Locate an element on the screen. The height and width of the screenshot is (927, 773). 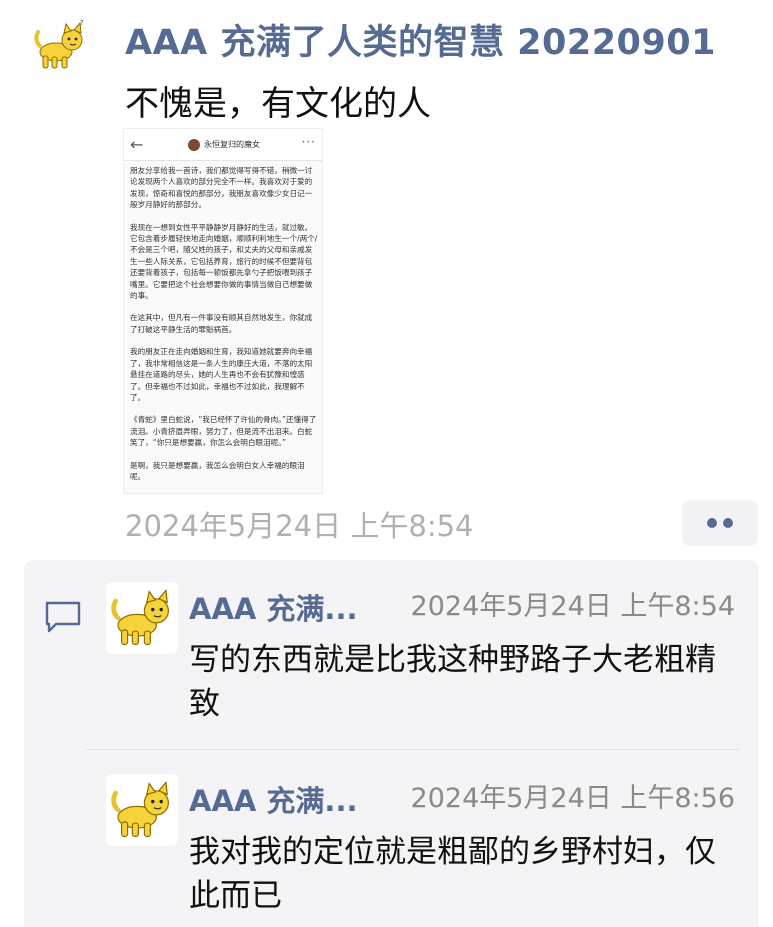
comment-timestamp: 2024年5月24日 上午8:54 is located at coordinates (572, 606).